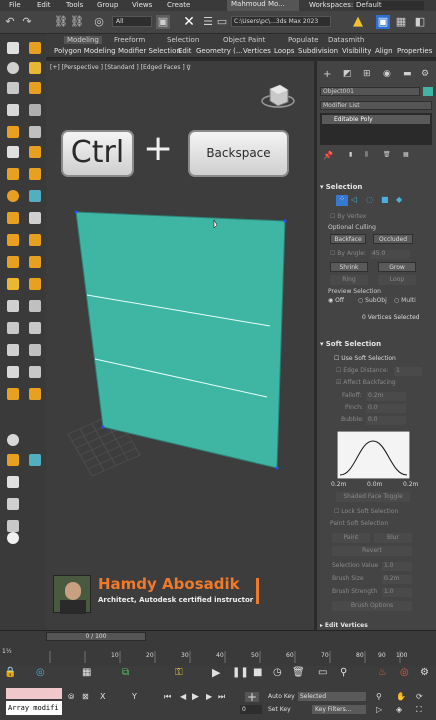 This screenshot has height=720, width=436. Describe the element at coordinates (208, 22) in the screenshot. I see `select-by-name-icon: ☰` at that location.